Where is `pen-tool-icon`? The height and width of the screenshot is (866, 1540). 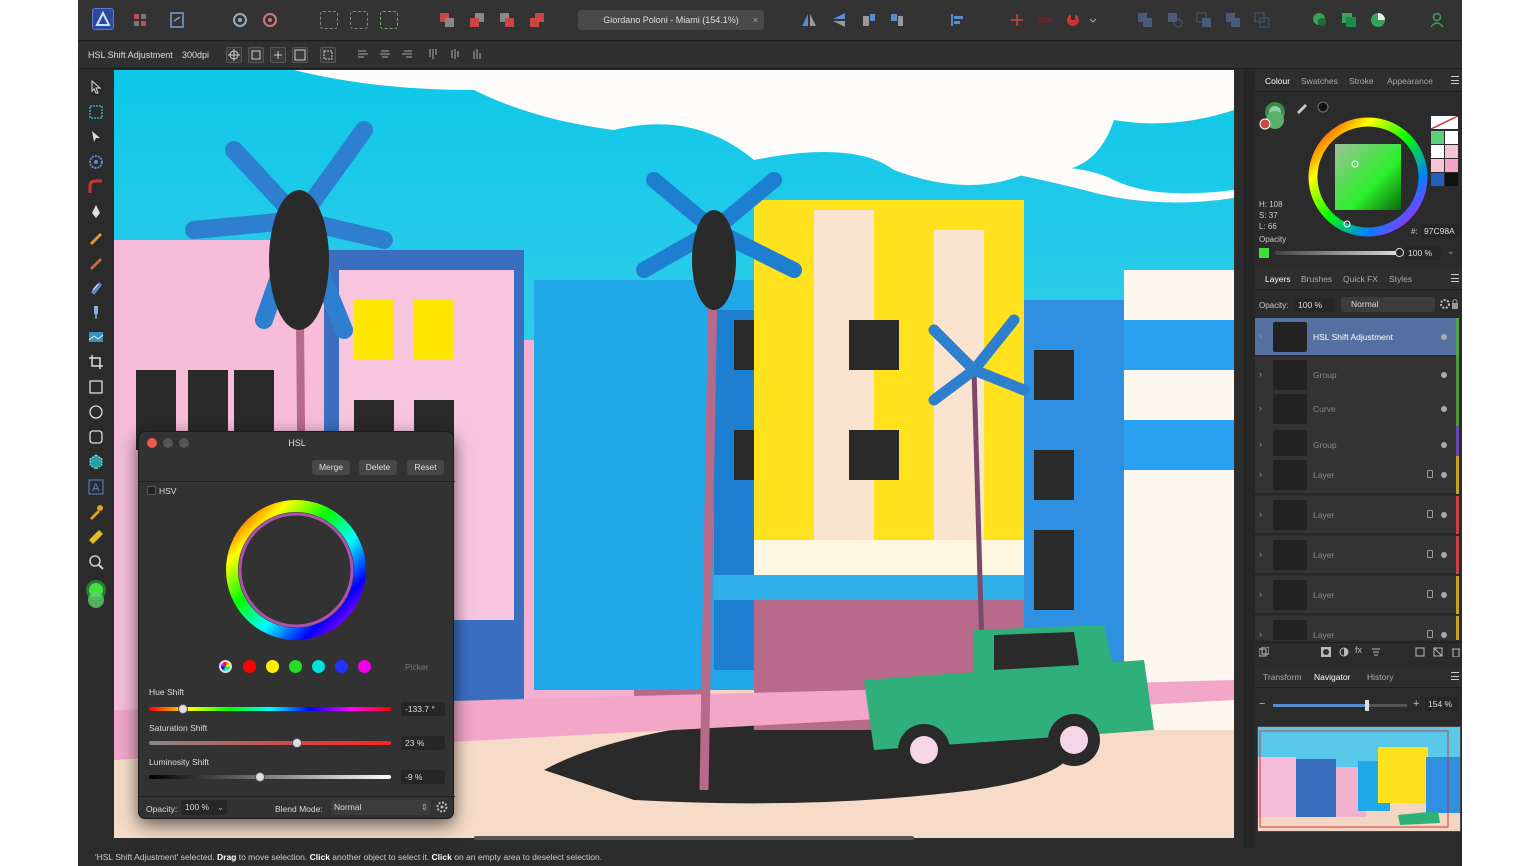
pen-tool-icon is located at coordinates (96, 212).